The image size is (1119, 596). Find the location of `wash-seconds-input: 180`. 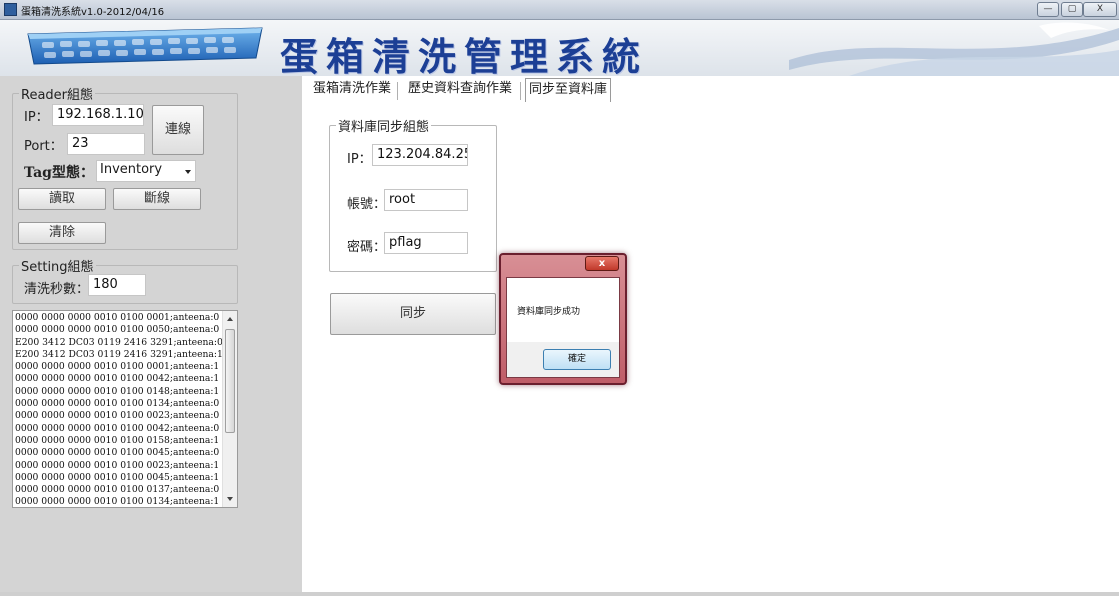

wash-seconds-input: 180 is located at coordinates (117, 285).